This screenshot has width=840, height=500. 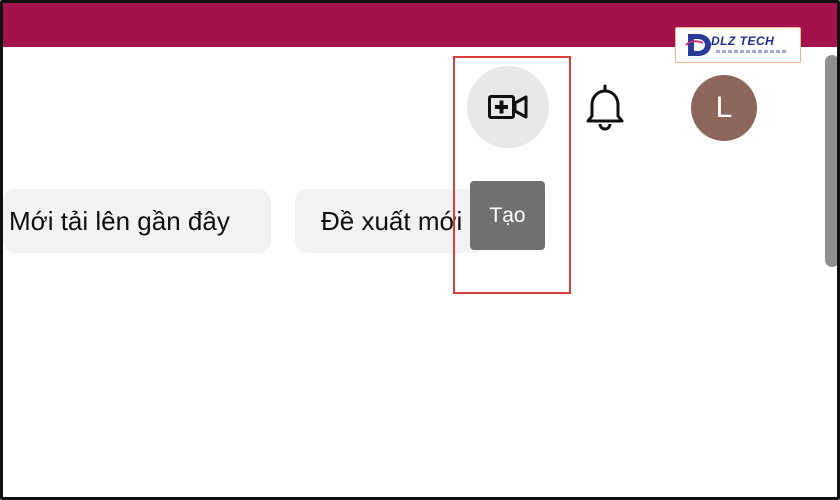 I want to click on avatar-initial: L, so click(x=724, y=107).